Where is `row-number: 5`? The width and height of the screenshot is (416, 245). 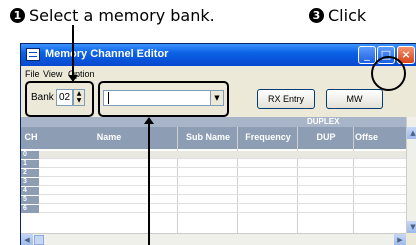 row-number: 5 is located at coordinates (30, 200).